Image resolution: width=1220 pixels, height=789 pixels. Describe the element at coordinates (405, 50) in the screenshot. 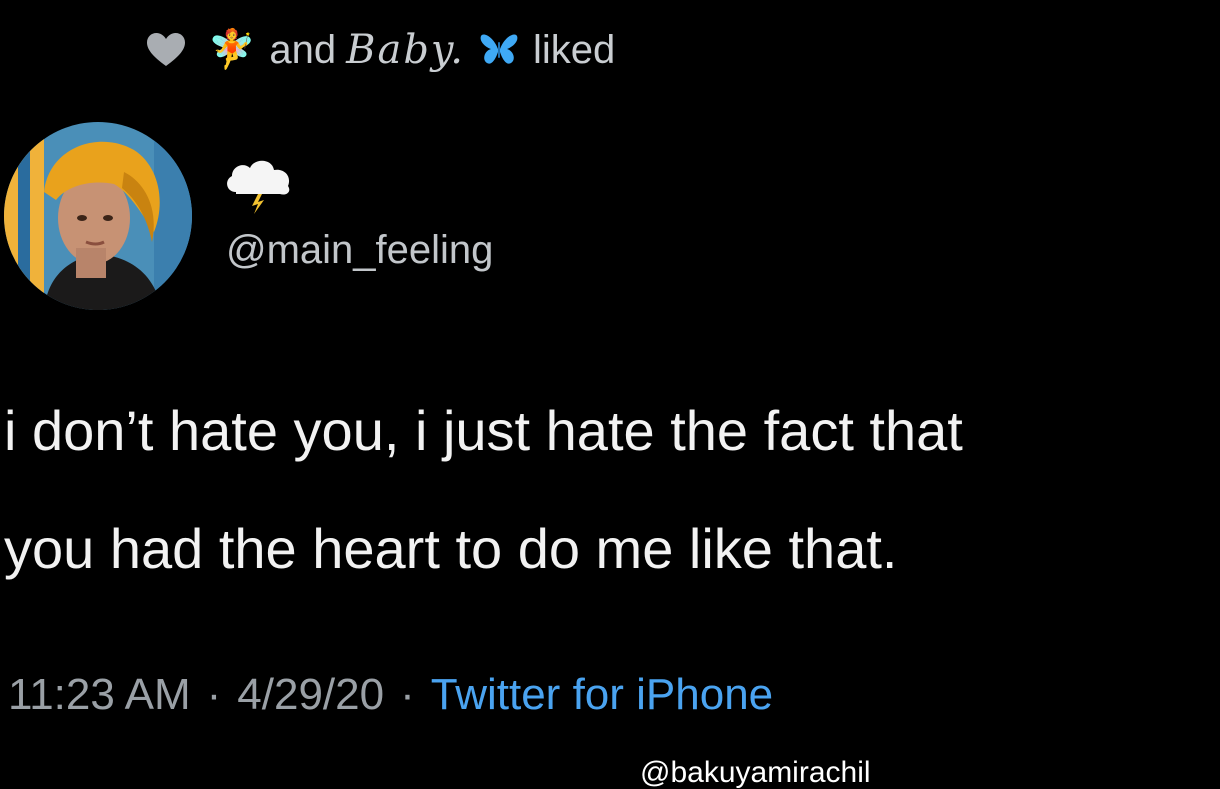

I see `liker-name: Baby.` at that location.